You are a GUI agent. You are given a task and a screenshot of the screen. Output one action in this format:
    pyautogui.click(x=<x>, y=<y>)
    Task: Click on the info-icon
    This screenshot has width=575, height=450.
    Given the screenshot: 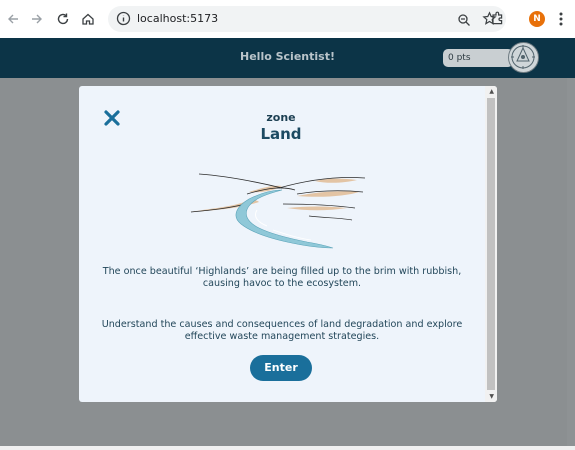 What is the action you would take?
    pyautogui.click(x=123, y=20)
    